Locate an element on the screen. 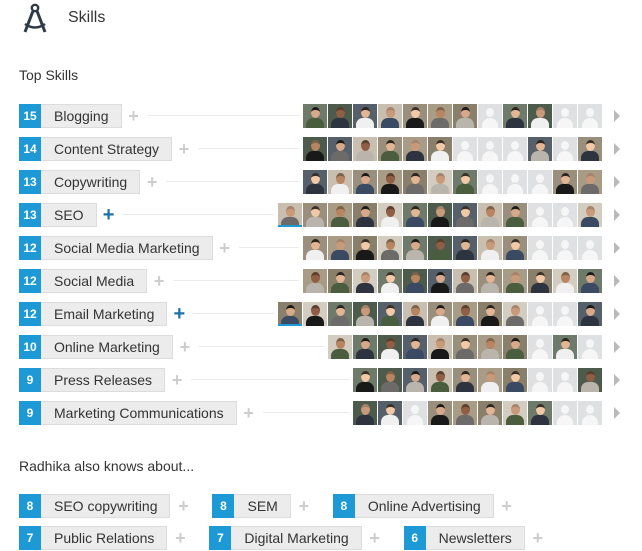 This screenshot has height=551, width=642. skill-pill: 12 Social Media is located at coordinates (83, 281).